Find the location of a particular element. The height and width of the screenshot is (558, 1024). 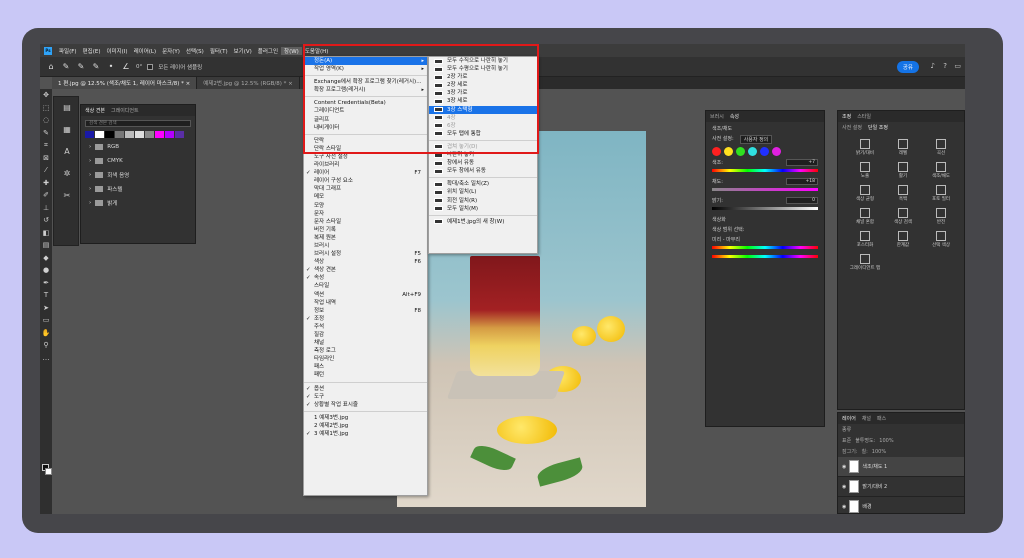

swatch-folder: › RGB is located at coordinates (138, 147).